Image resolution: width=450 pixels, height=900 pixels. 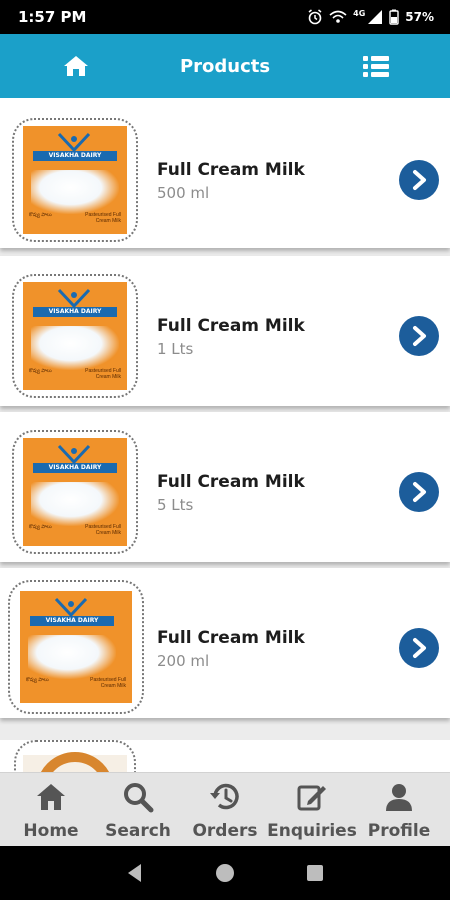 I want to click on app-bar: Products, so click(x=225, y=66).